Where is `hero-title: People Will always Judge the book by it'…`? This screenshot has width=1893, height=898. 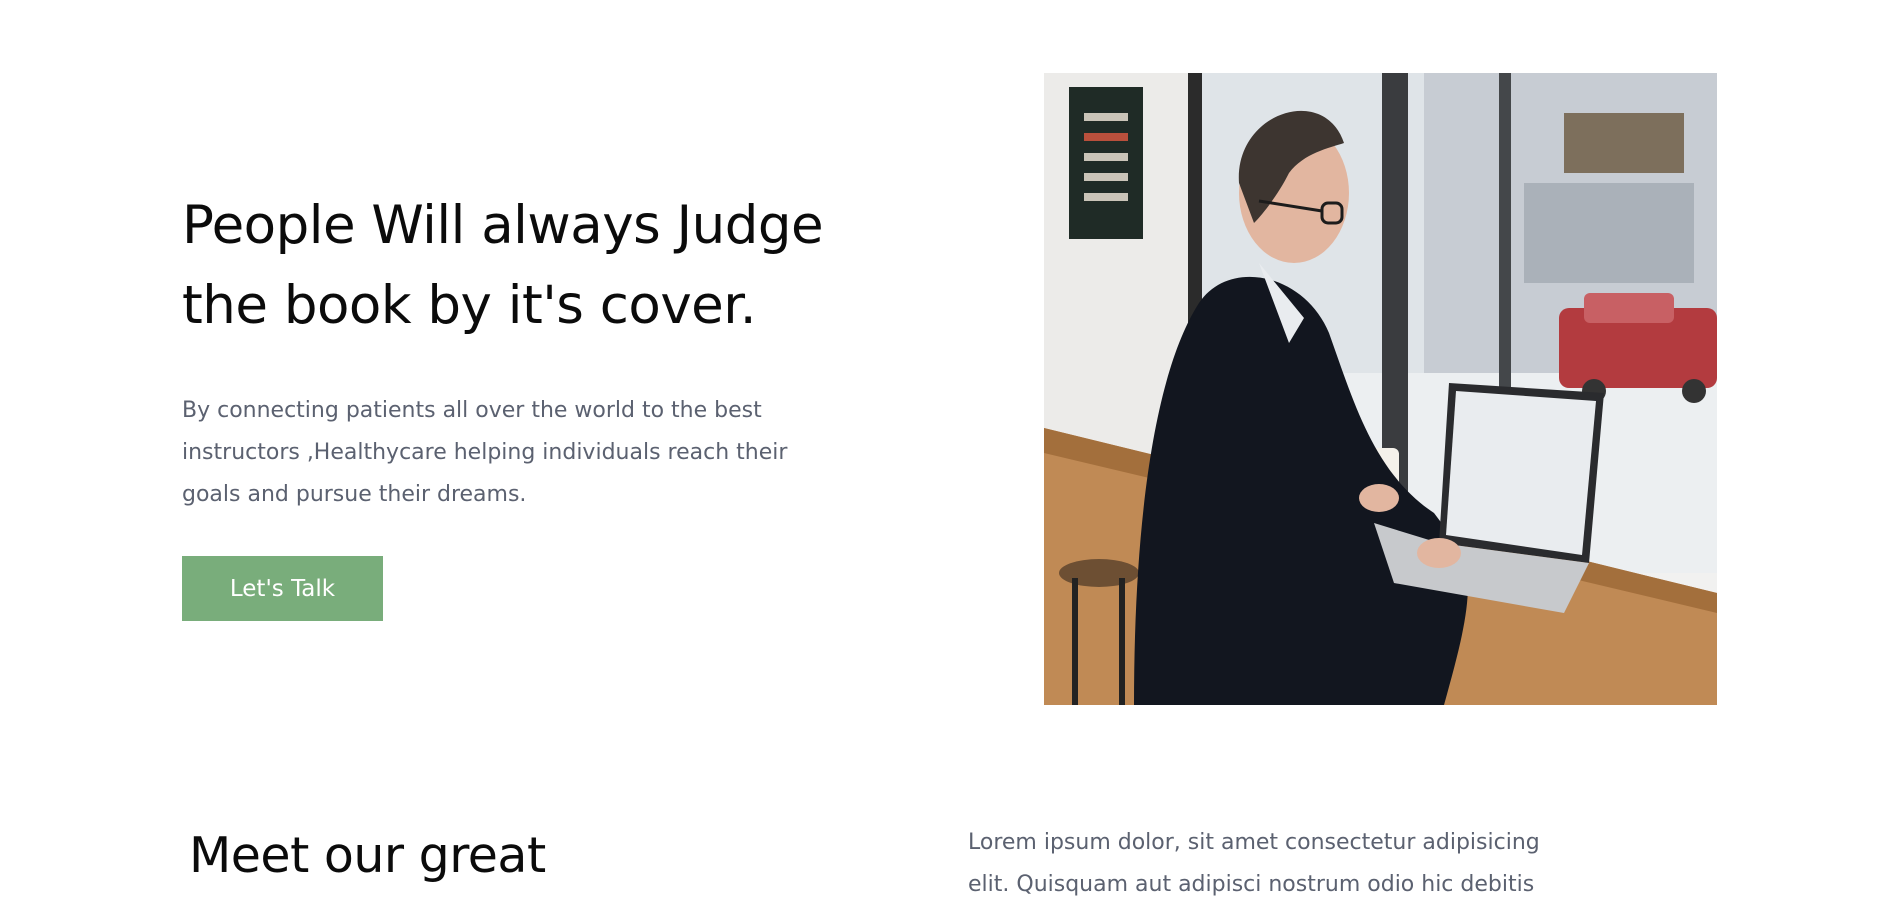
hero-title: People Will always Judge the book by it'… is located at coordinates (503, 265).